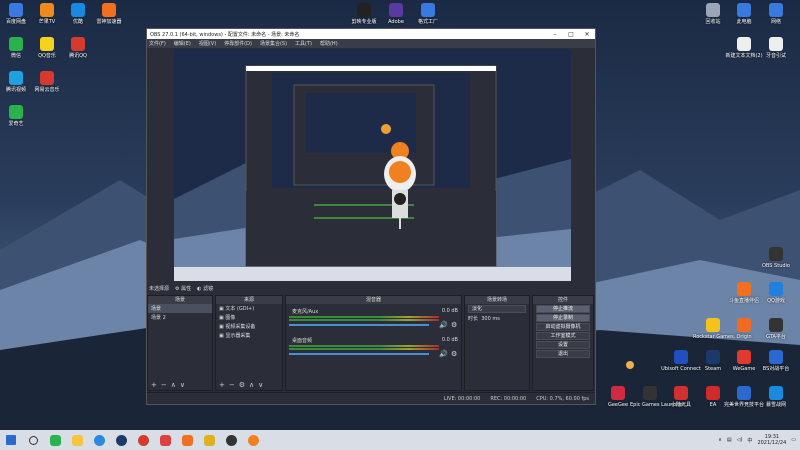 Image resolution: width=800 pixels, height=450 pixels. I want to click on folder-icon, so click(77, 440).